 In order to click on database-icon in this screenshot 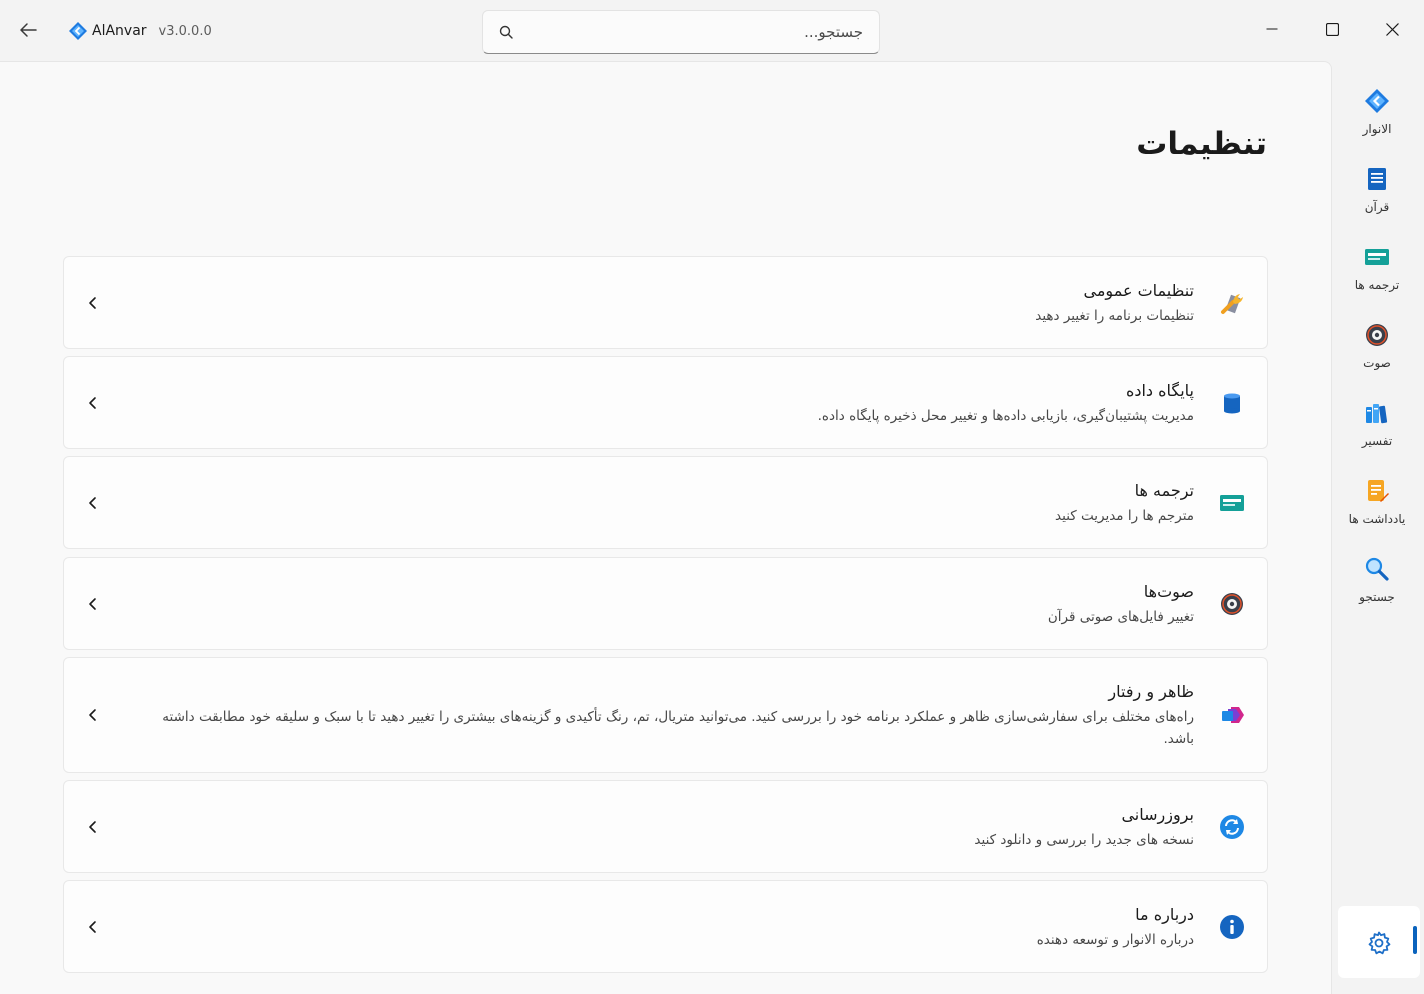, I will do `click(1232, 403)`.